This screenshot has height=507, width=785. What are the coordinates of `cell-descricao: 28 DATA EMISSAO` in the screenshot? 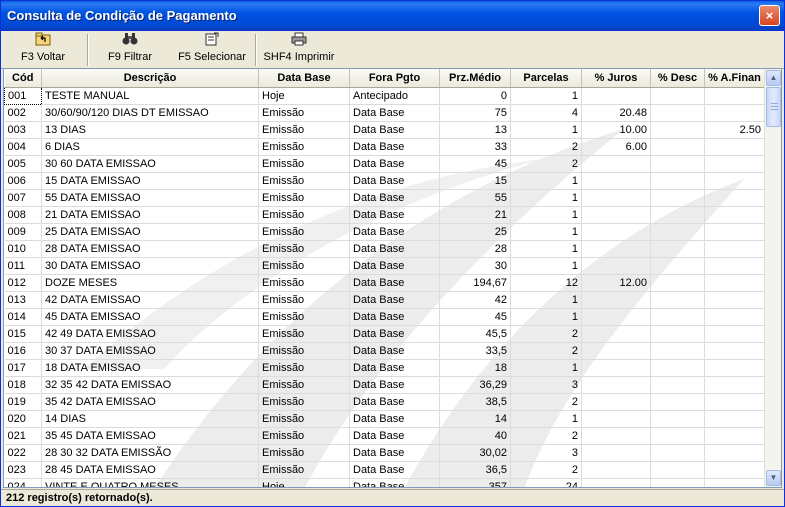 It's located at (150, 249).